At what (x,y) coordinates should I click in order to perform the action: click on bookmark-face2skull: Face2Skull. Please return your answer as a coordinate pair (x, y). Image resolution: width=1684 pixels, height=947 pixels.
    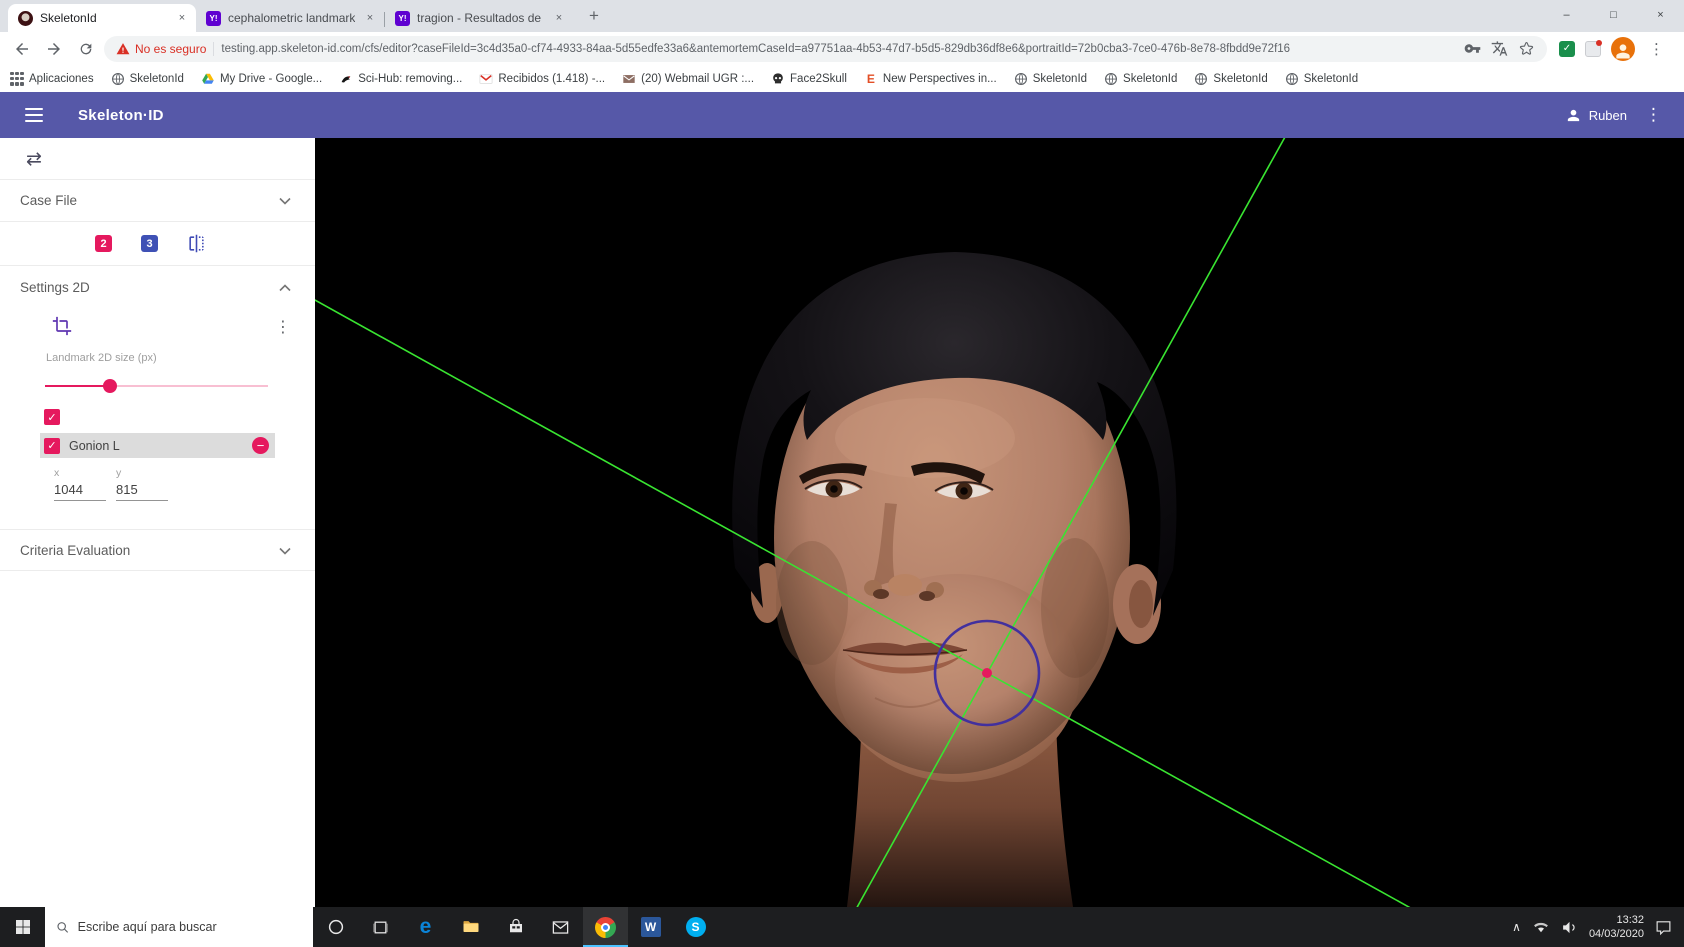
    Looking at the image, I should click on (809, 79).